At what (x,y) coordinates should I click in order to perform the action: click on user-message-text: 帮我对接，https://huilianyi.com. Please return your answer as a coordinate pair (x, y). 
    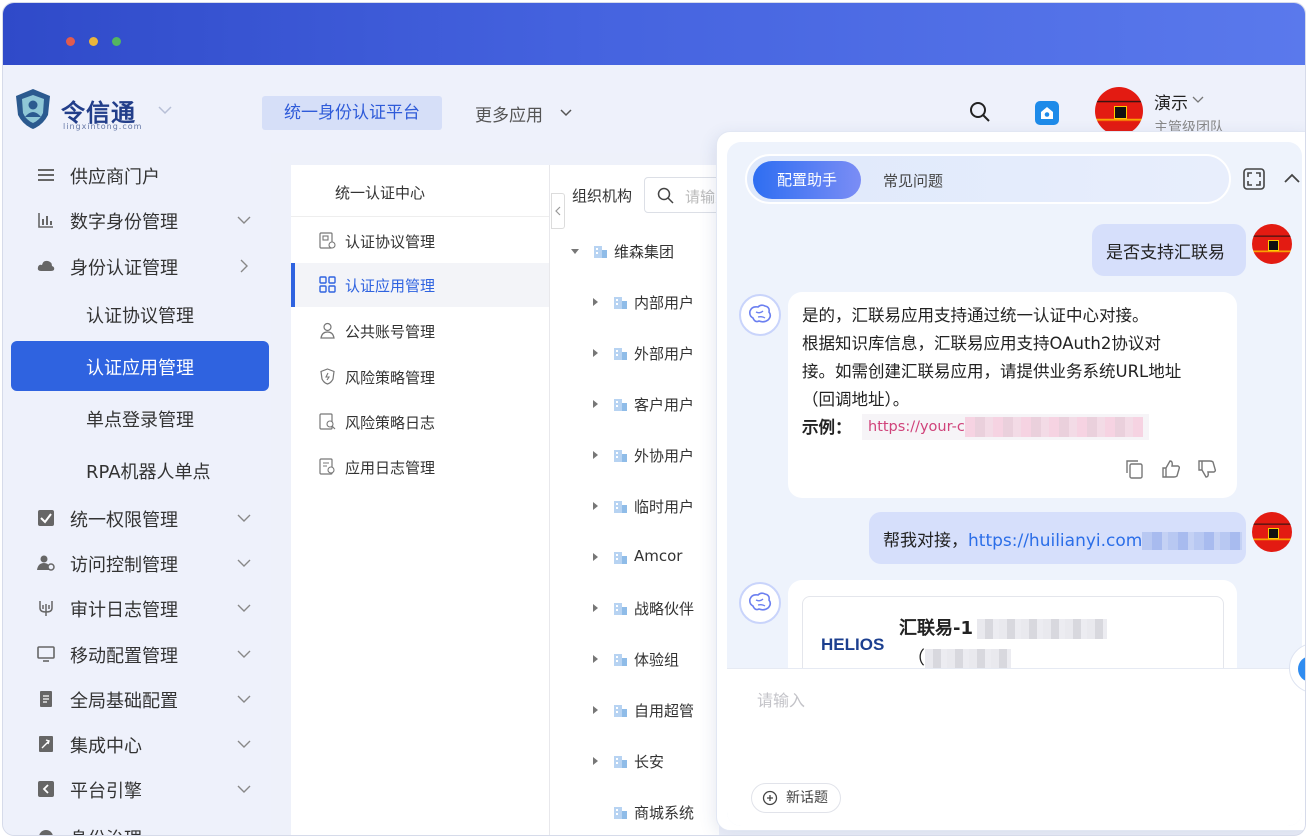
    Looking at the image, I should click on (1063, 538).